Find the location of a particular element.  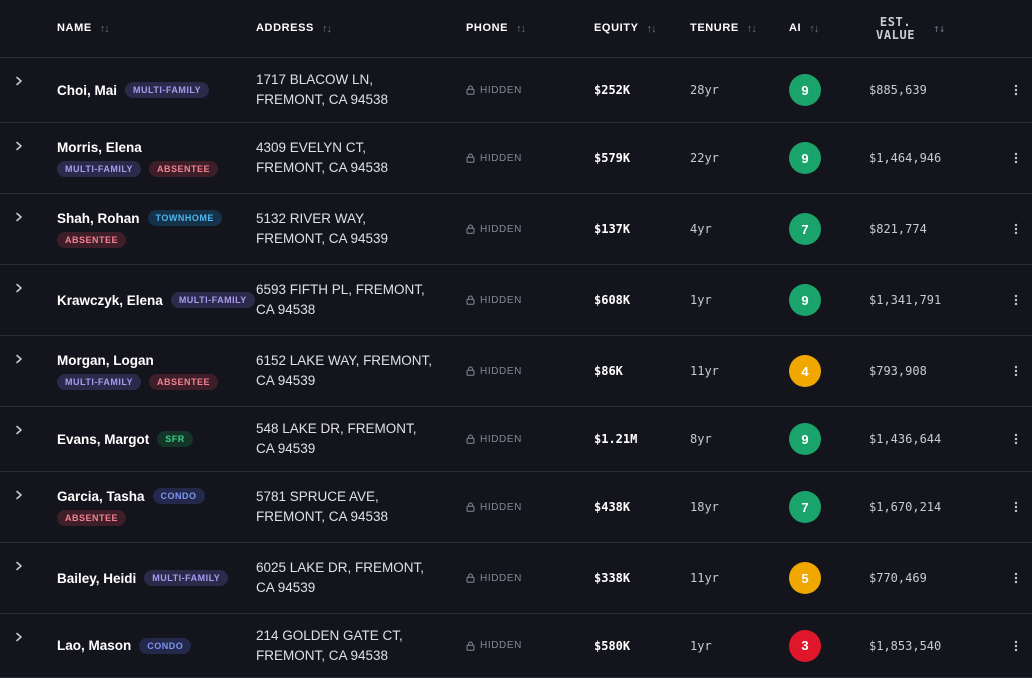

tag-multi-family: MULTI-FAMILY is located at coordinates (212, 300).